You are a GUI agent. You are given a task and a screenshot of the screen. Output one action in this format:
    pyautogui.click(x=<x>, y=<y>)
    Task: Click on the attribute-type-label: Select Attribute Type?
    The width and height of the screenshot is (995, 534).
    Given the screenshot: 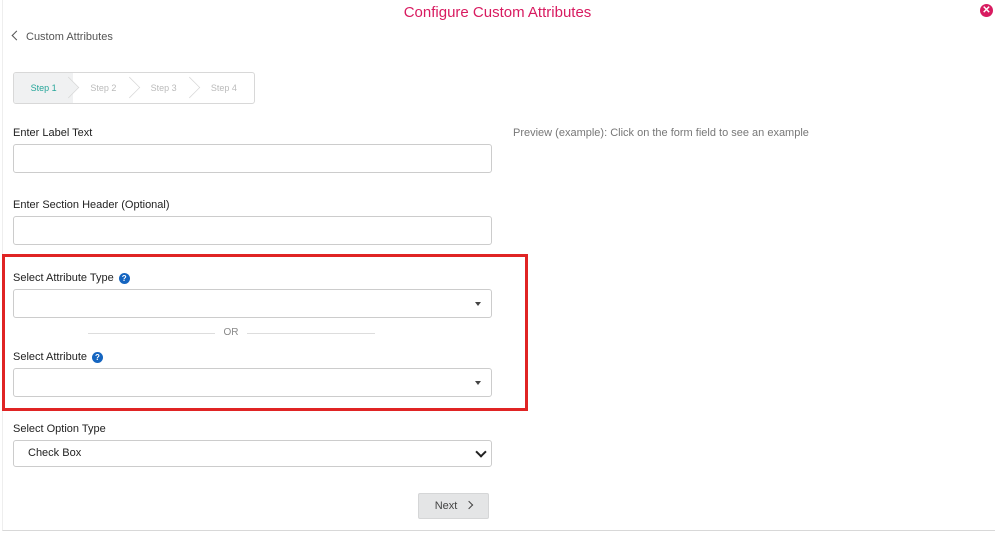 What is the action you would take?
    pyautogui.click(x=71, y=278)
    